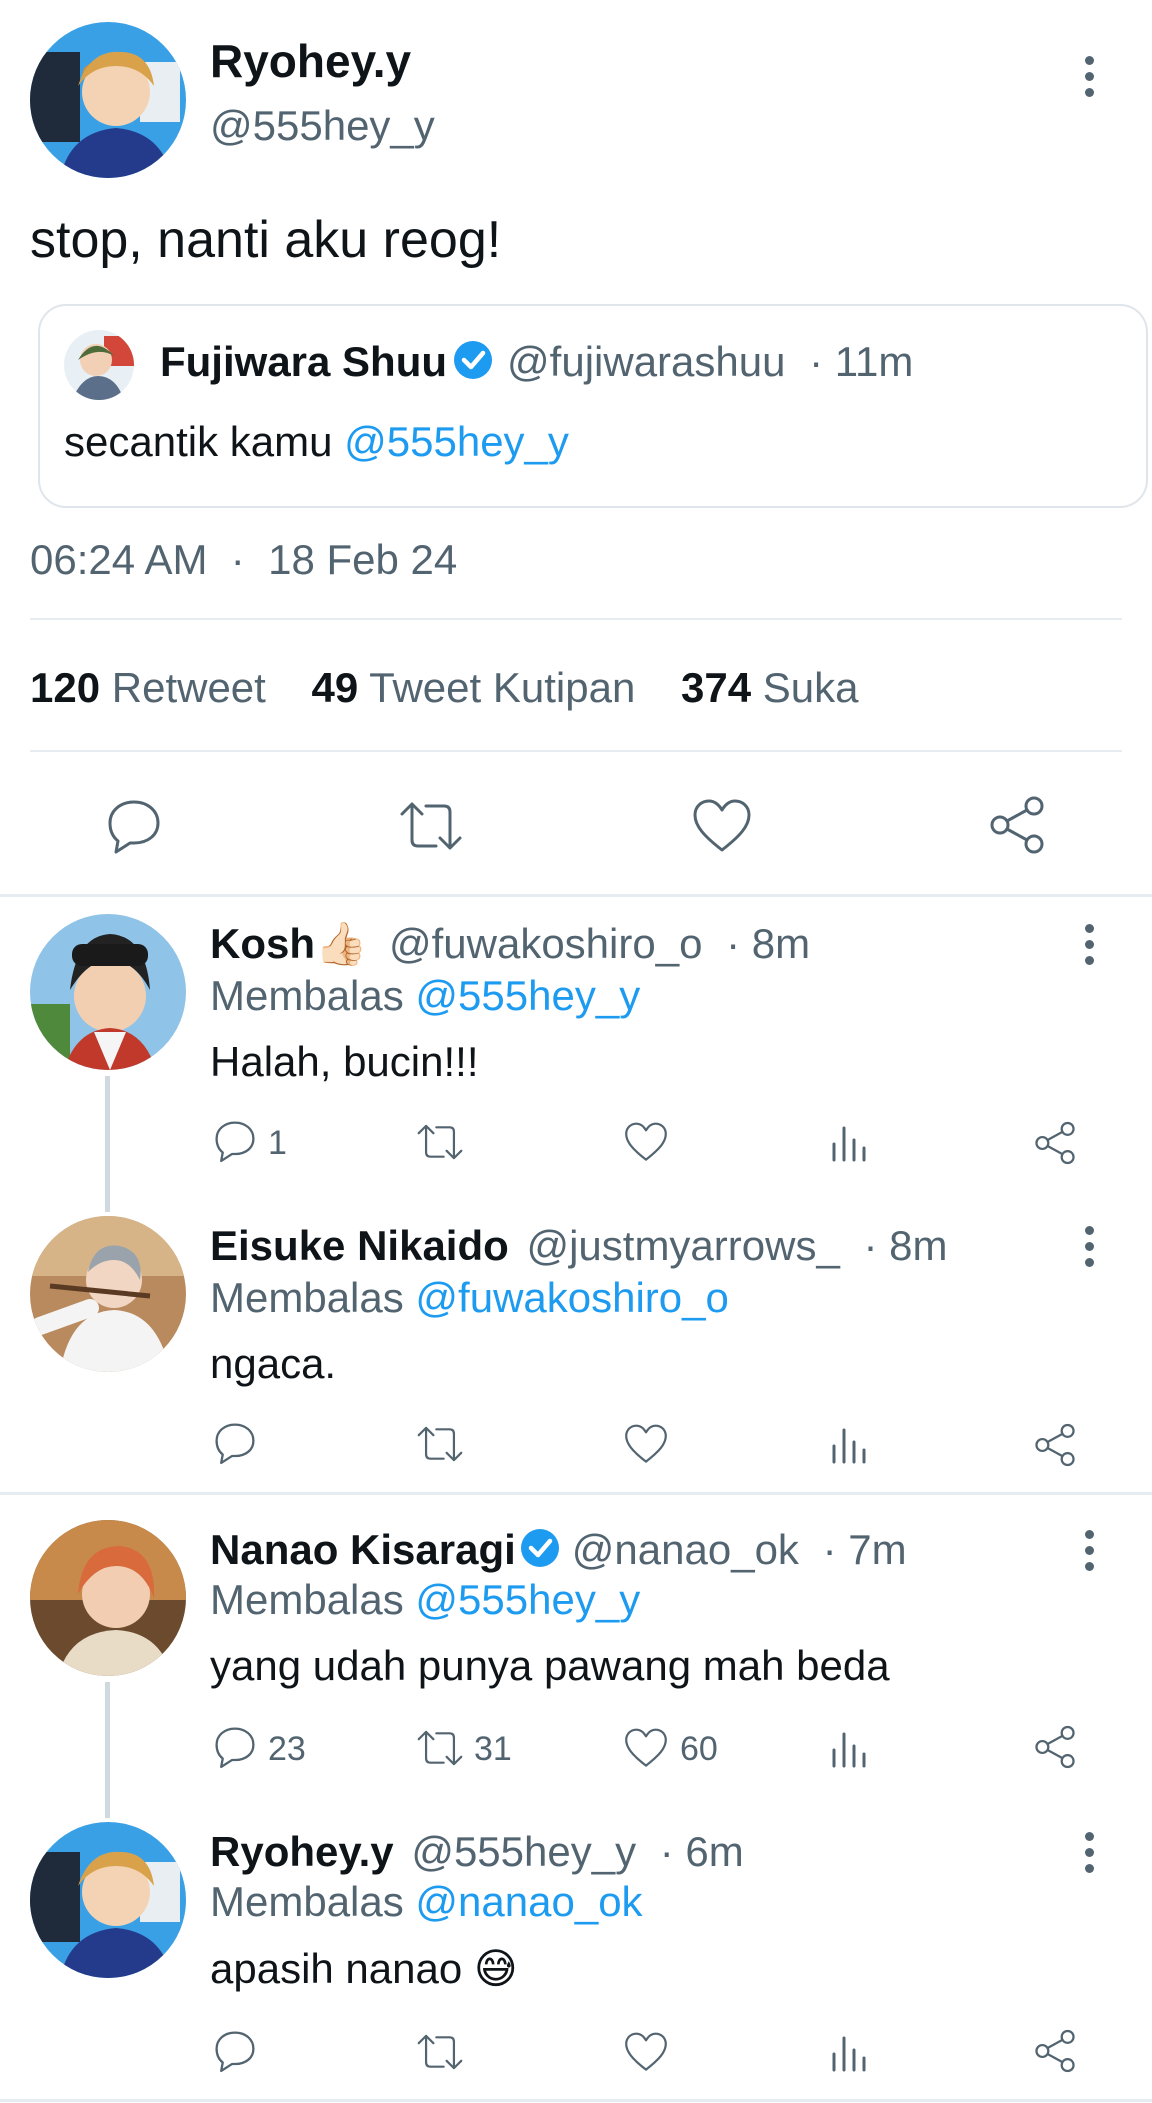 The height and width of the screenshot is (2103, 1152). Describe the element at coordinates (685, 1549) in the screenshot. I see `reply-author-handle: @nanao_ok` at that location.